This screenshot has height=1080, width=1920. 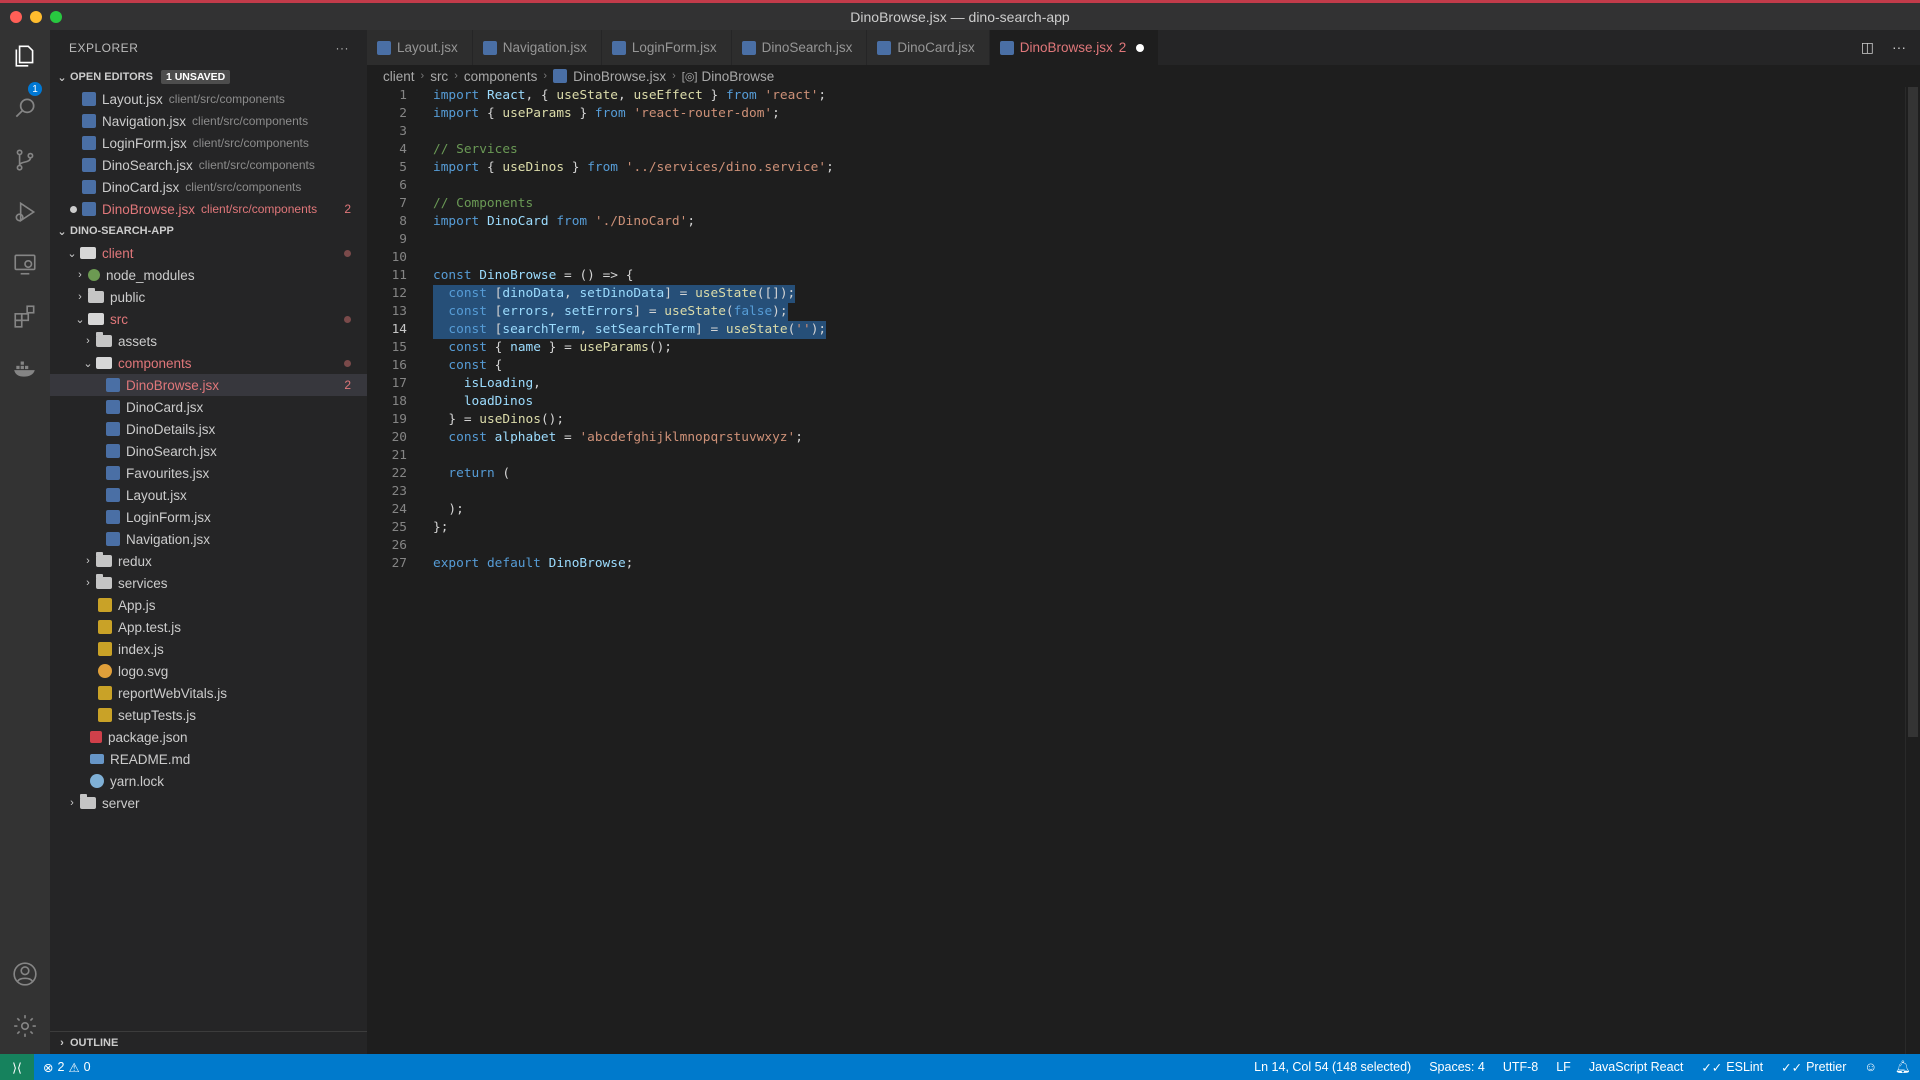 What do you see at coordinates (1143, 474) in the screenshot?
I see `code-line: 22 return (` at bounding box center [1143, 474].